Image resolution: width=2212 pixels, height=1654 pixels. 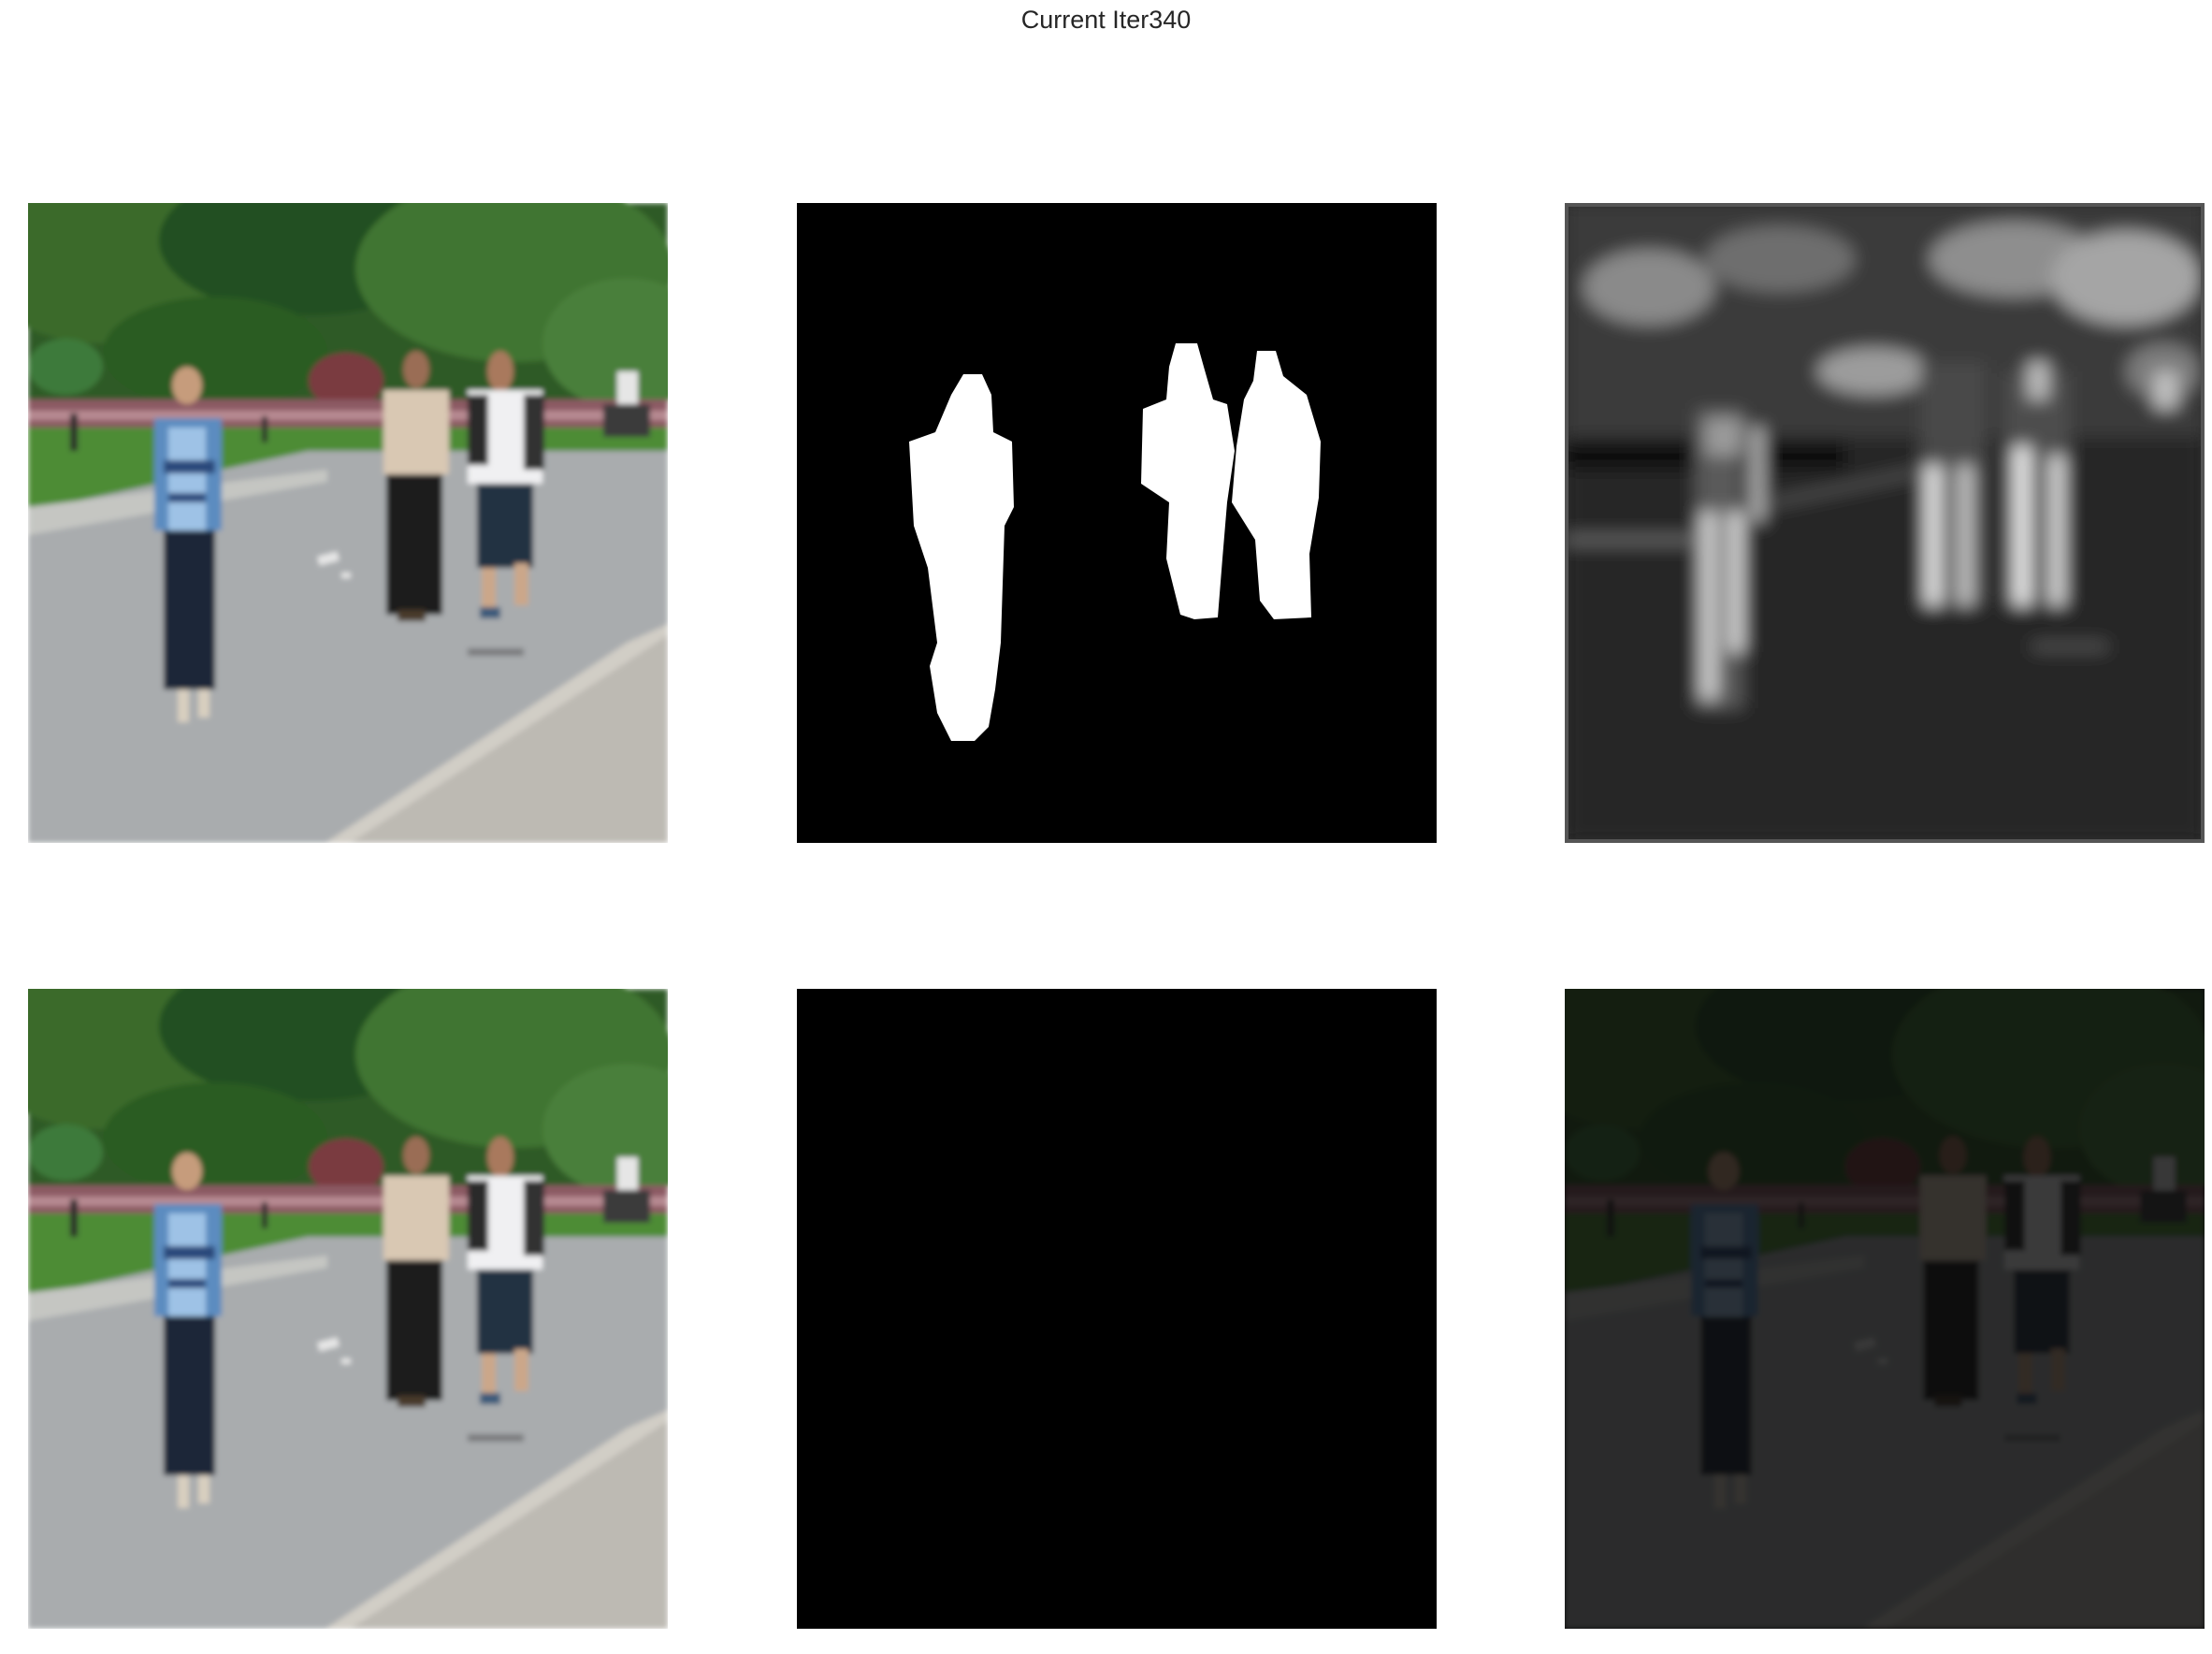 I want to click on masked-image-panel, so click(x=1117, y=1309).